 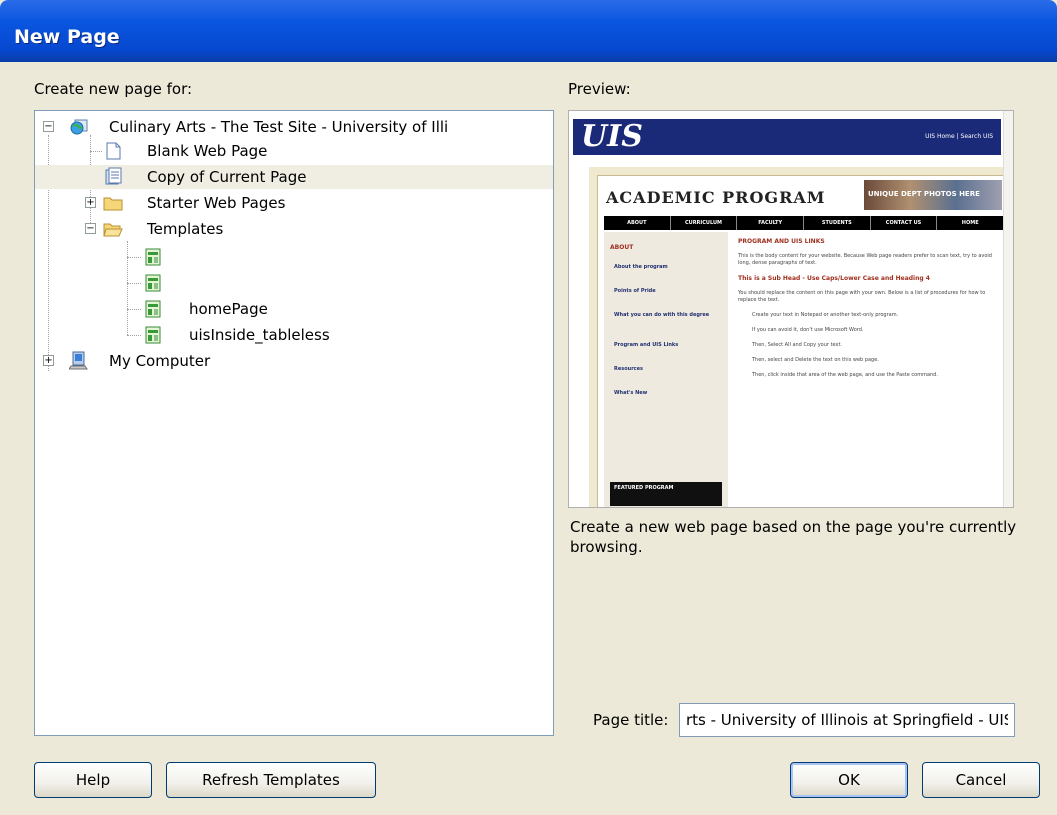 What do you see at coordinates (716, 197) in the screenshot?
I see `preview-heading: ACADEMIC PROGRAM` at bounding box center [716, 197].